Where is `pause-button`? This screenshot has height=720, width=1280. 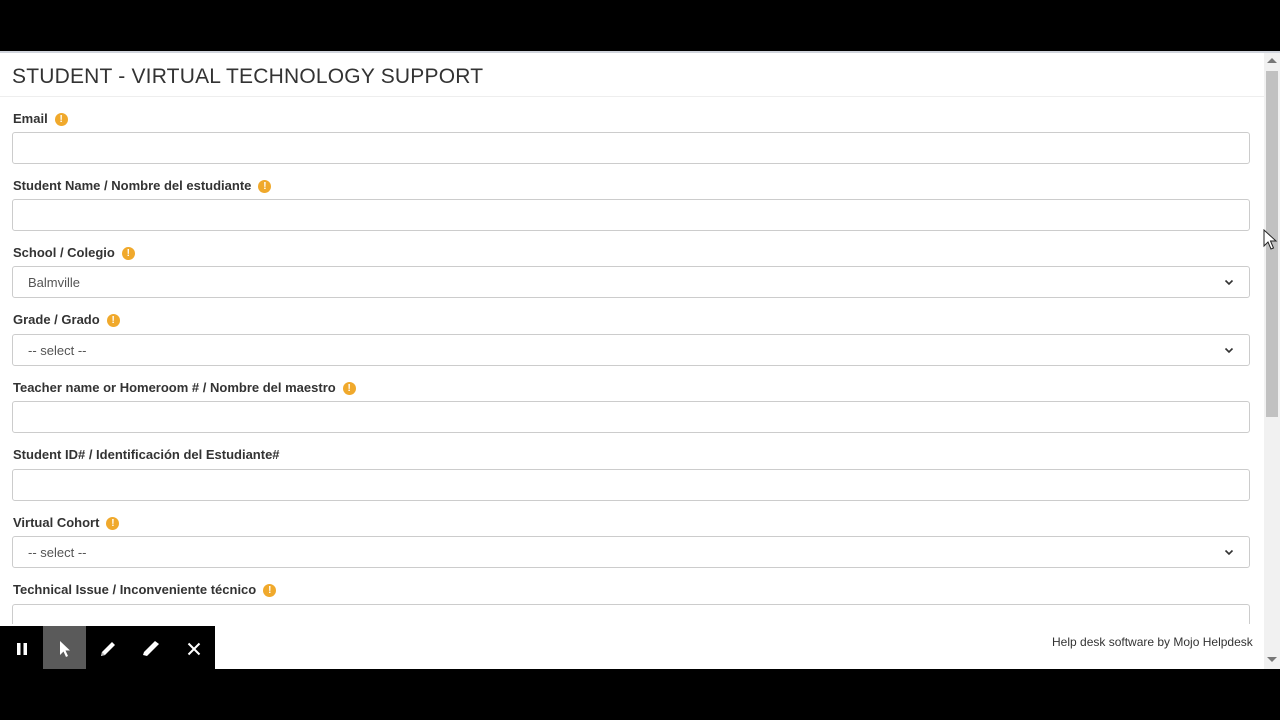 pause-button is located at coordinates (21, 647).